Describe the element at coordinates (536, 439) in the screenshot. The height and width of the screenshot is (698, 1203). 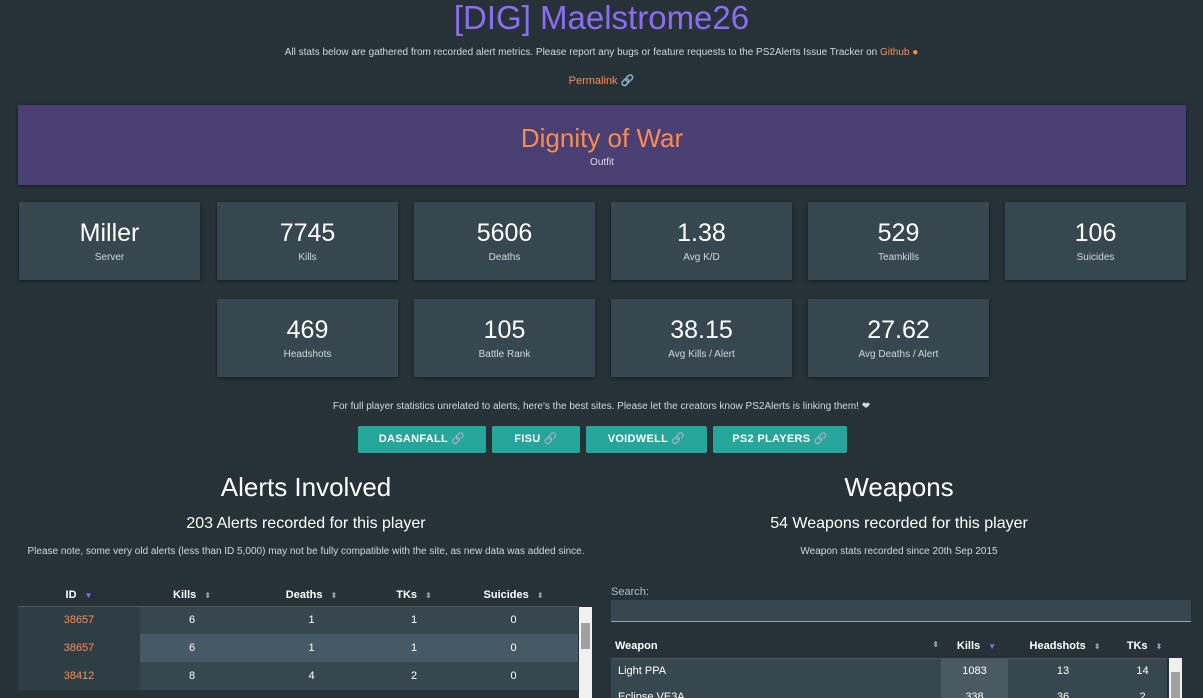
I see `fisu-button: FISU 🔗` at that location.